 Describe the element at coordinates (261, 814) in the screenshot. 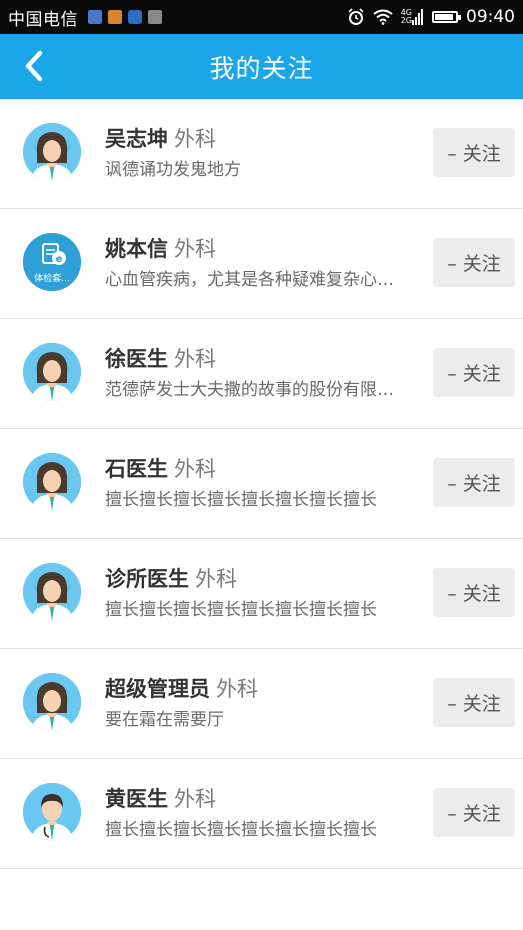

I see `list-item: 黄医生 外科 擅长擅长擅长擅长擅长擅长擅长擅长 – 关注` at that location.